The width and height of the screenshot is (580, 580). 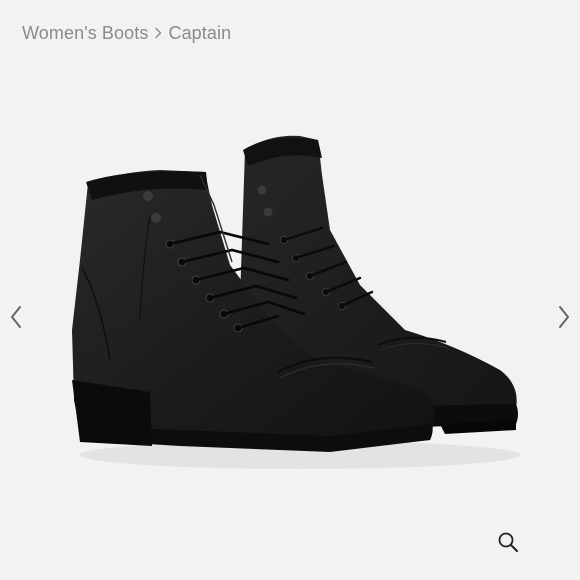 I want to click on next-image-button, so click(x=564, y=317).